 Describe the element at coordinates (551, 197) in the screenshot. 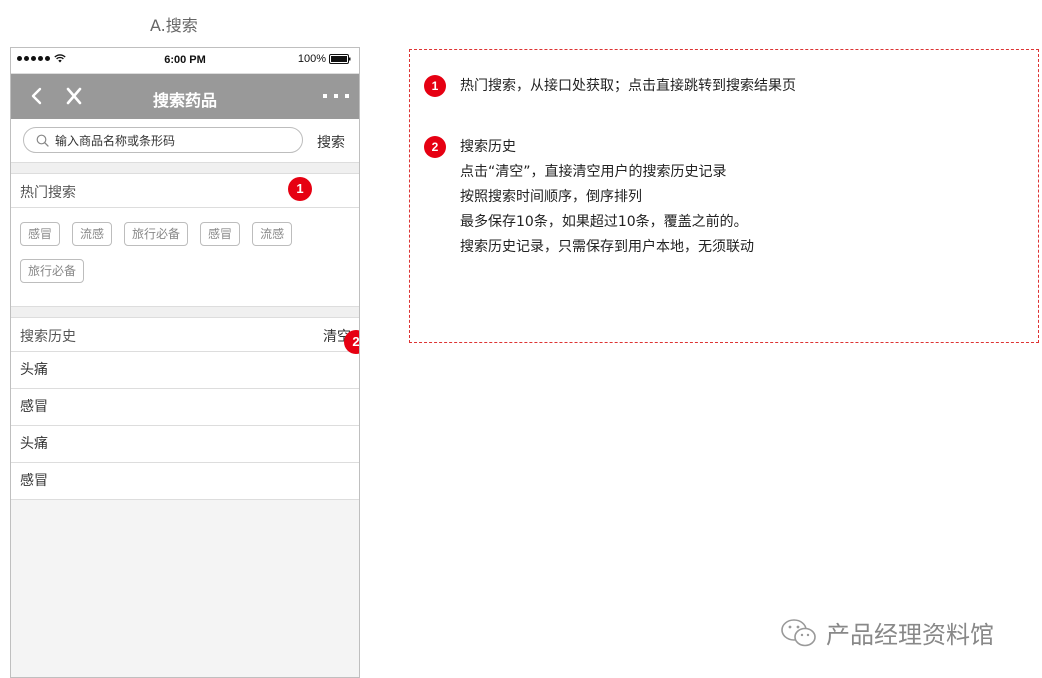

I see `note-line: 按照搜索时间顺序，倒序排列` at that location.